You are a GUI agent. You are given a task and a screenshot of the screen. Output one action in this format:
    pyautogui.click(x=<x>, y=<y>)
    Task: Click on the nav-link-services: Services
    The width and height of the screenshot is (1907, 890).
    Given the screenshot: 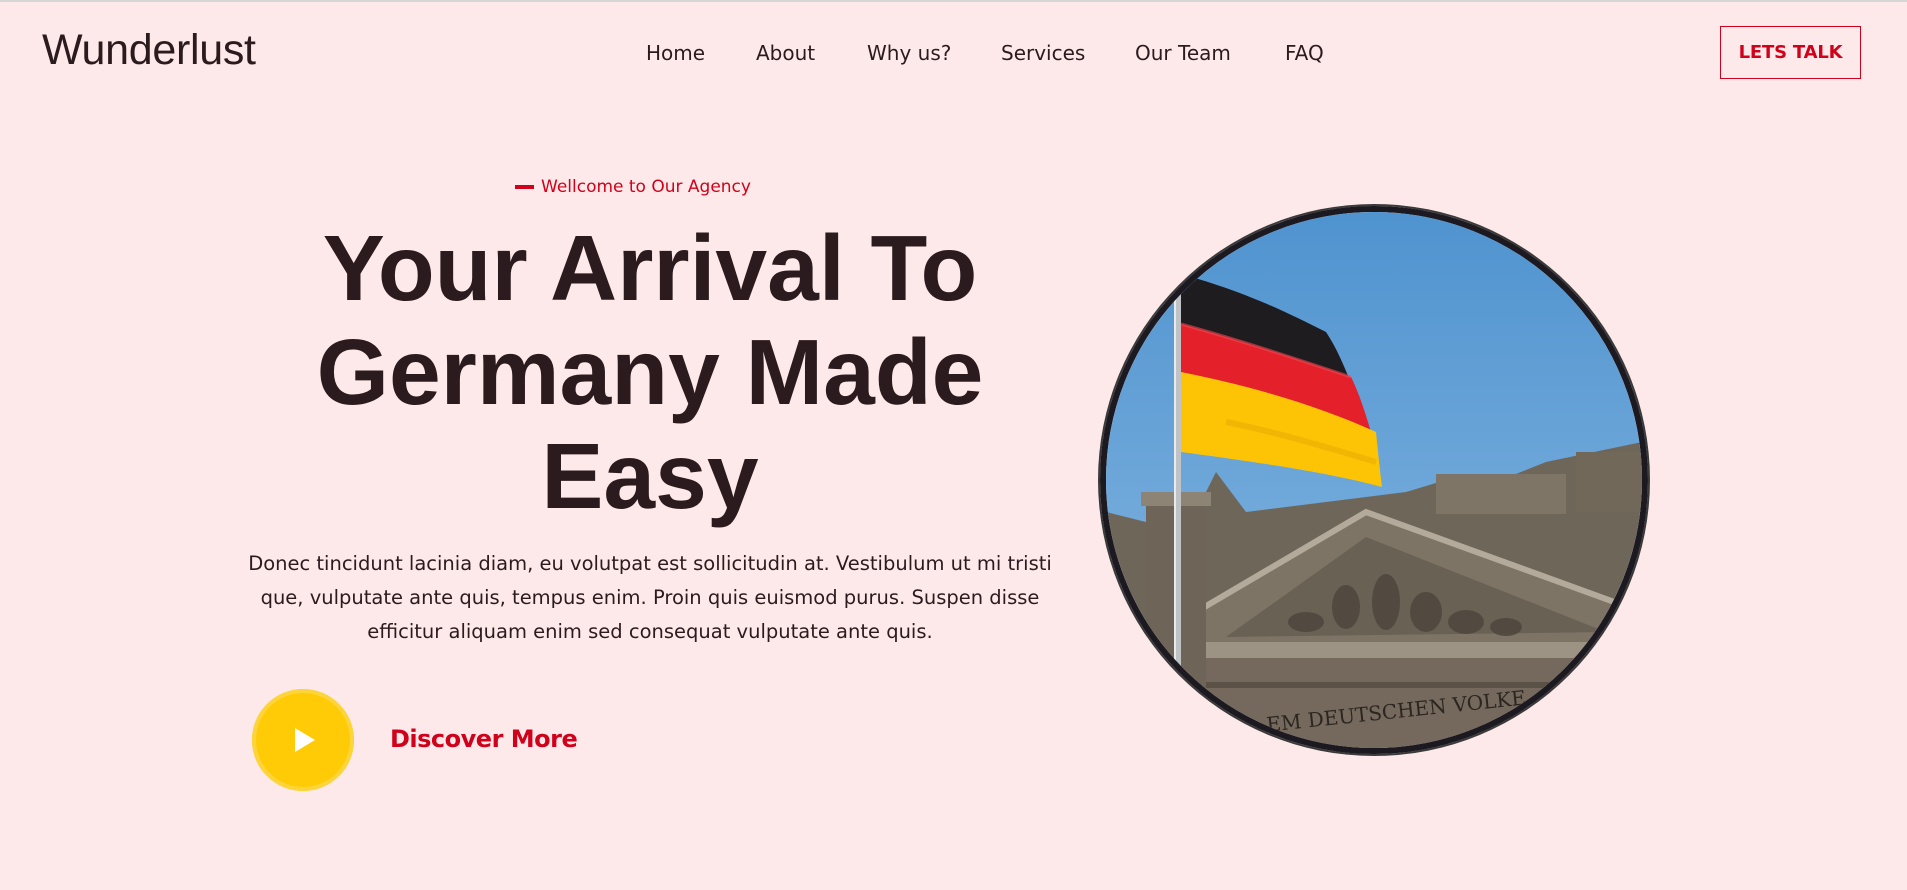 What is the action you would take?
    pyautogui.click(x=1043, y=53)
    